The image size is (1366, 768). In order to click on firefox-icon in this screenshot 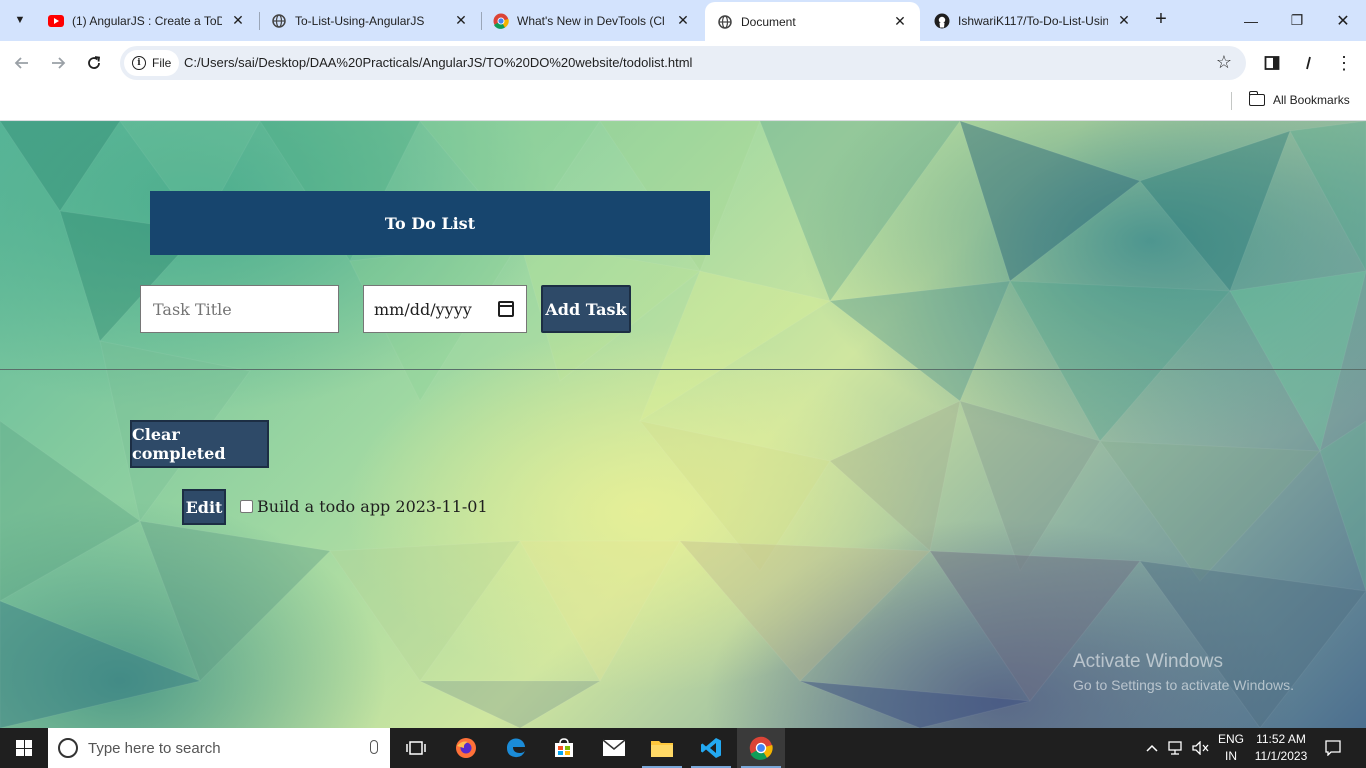, I will do `click(466, 748)`.